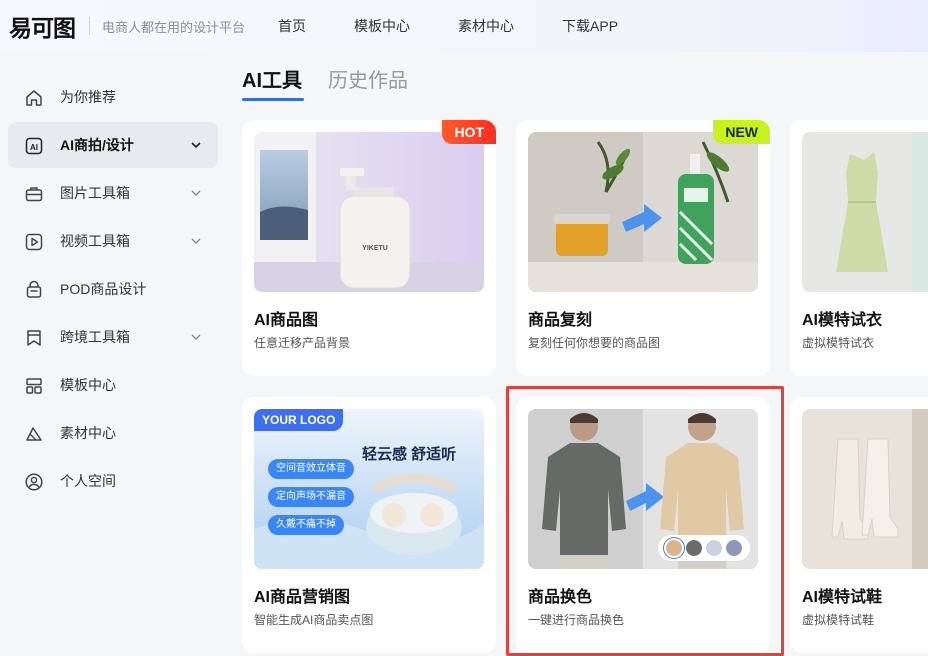 Image resolution: width=928 pixels, height=656 pixels. Describe the element at coordinates (302, 597) in the screenshot. I see `card-title: AI商品营销图` at that location.